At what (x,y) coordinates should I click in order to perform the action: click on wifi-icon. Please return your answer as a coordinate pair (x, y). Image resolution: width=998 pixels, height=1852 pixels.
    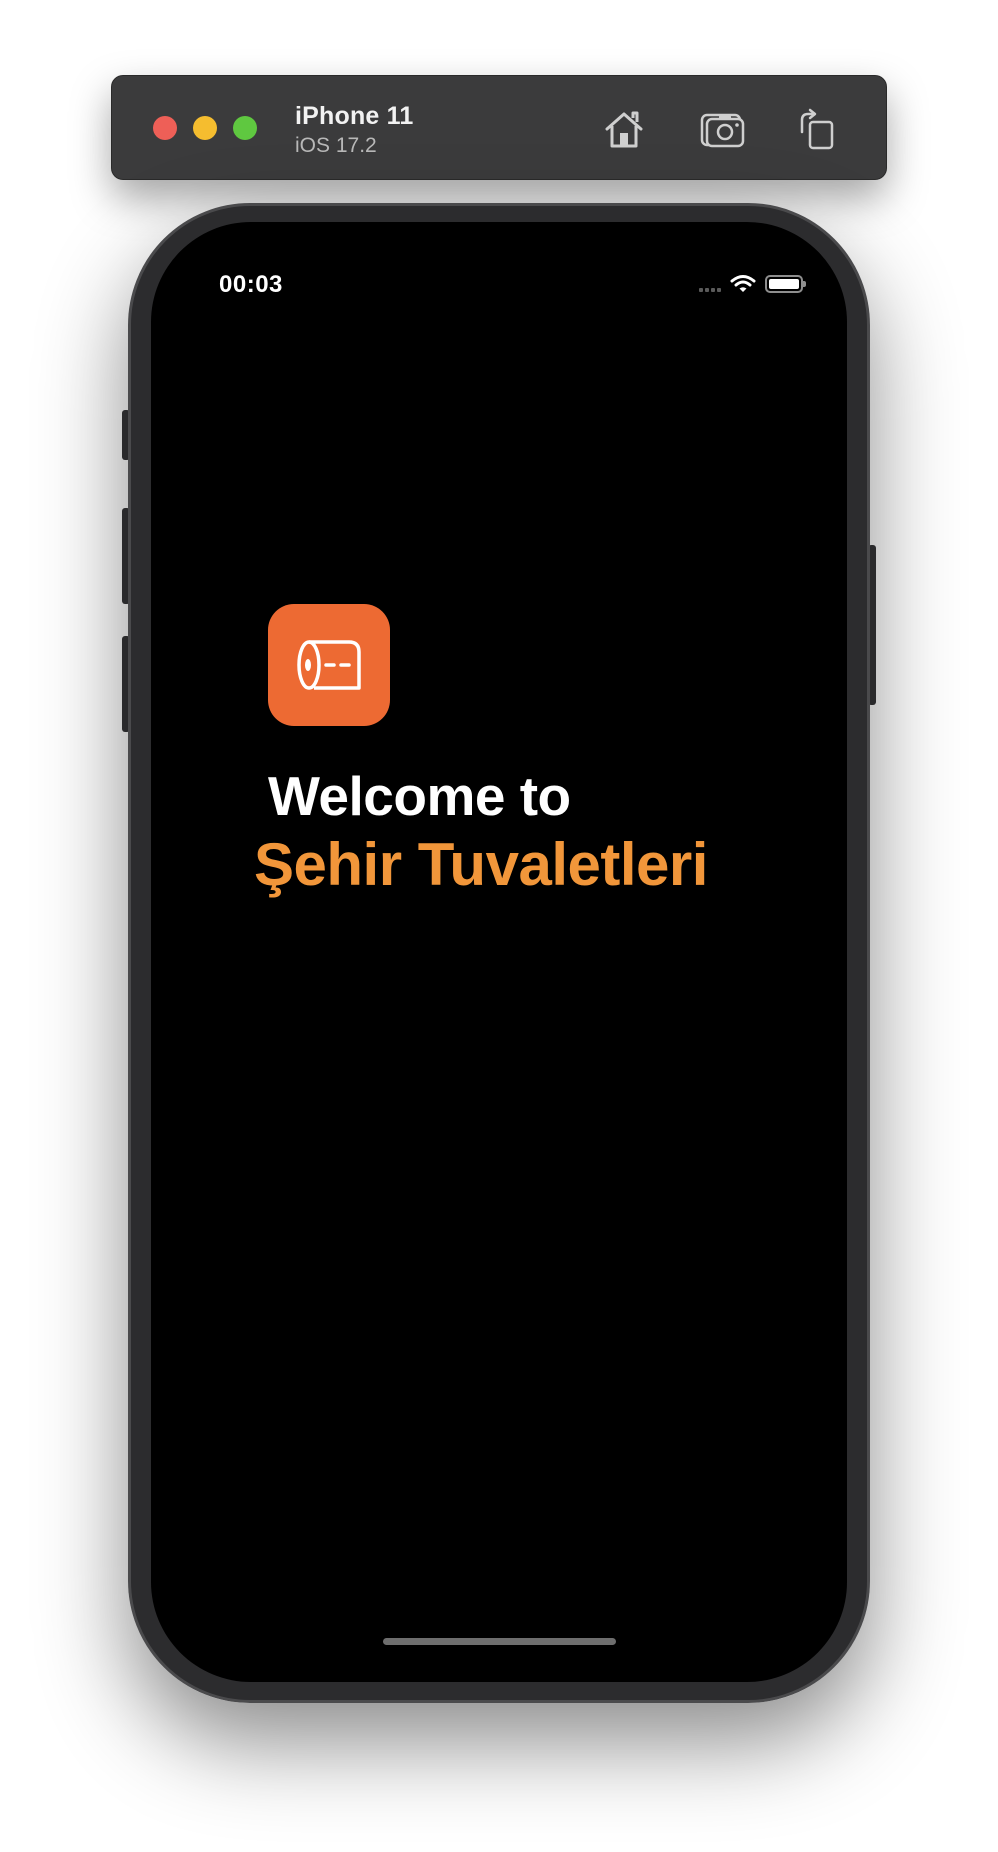
    Looking at the image, I should click on (743, 283).